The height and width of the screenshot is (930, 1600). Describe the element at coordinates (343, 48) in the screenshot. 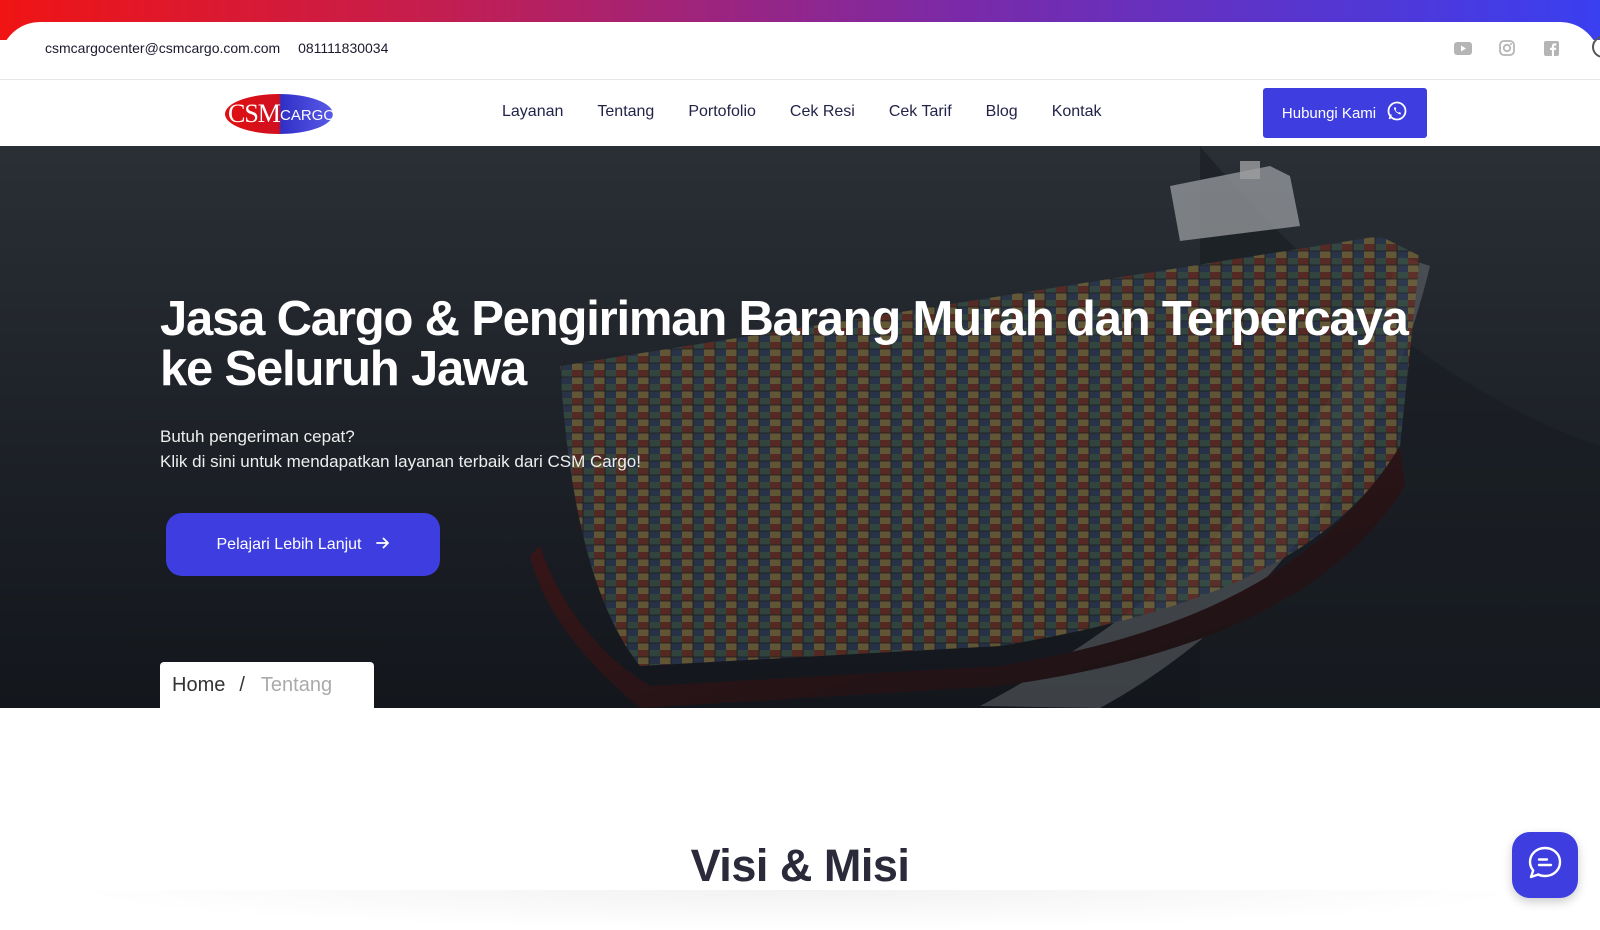

I see `contact-phone: 081111830034` at that location.